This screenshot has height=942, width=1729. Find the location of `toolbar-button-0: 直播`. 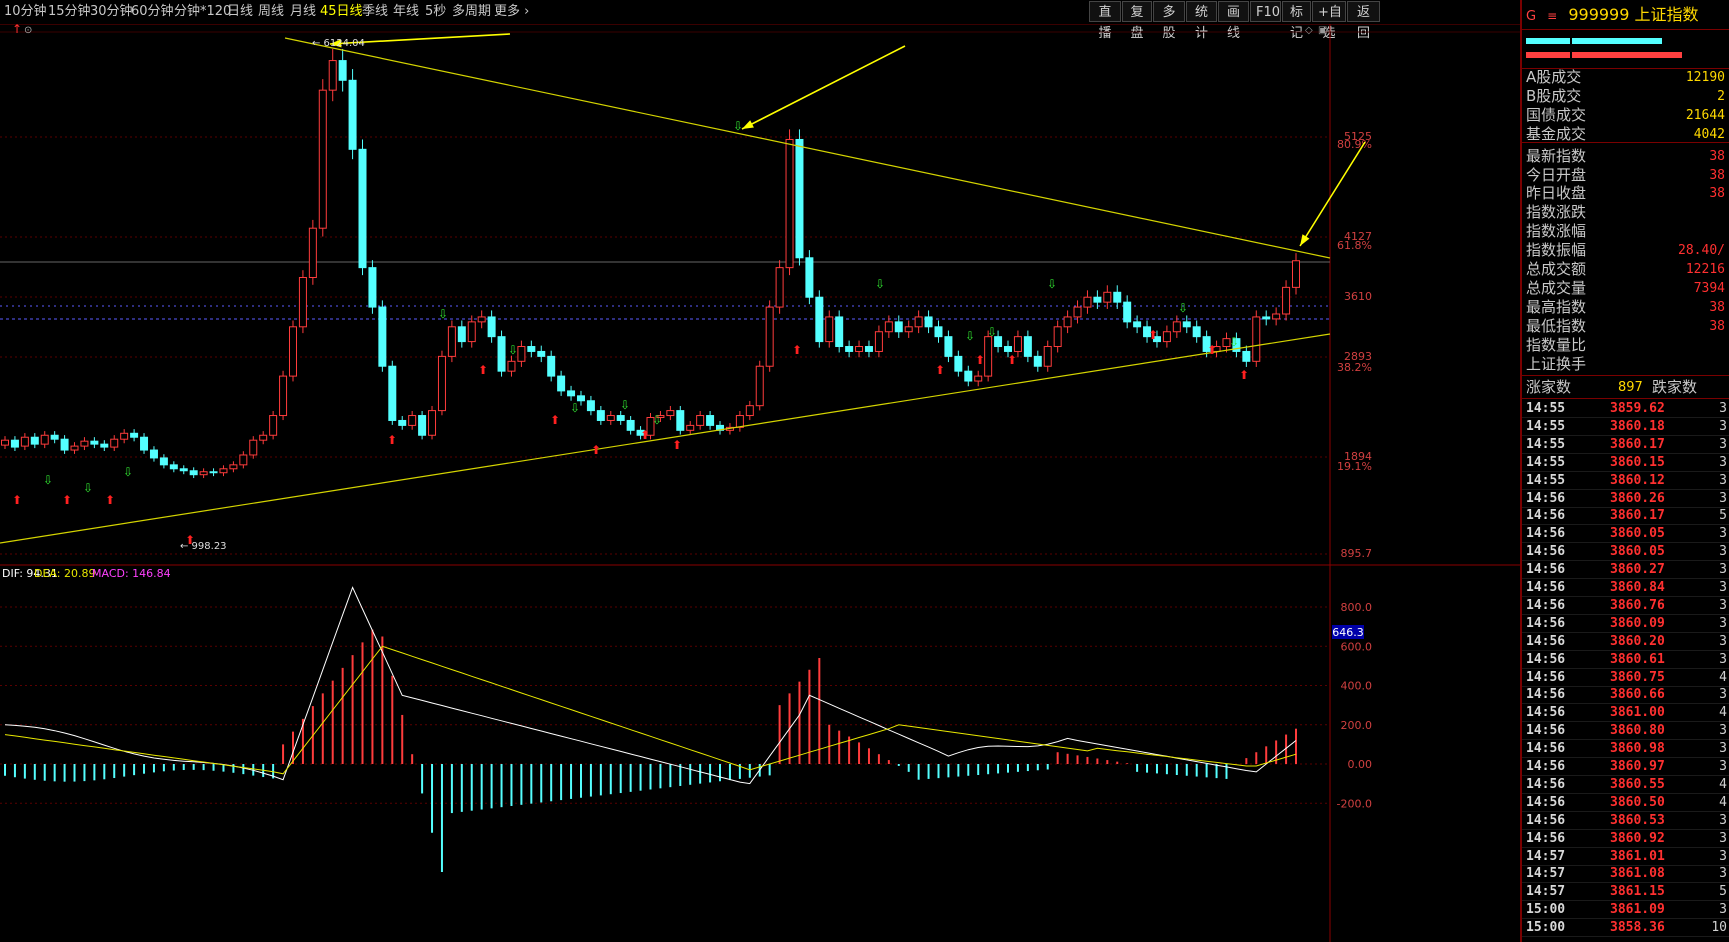

toolbar-button-0: 直播 is located at coordinates (1105, 21).